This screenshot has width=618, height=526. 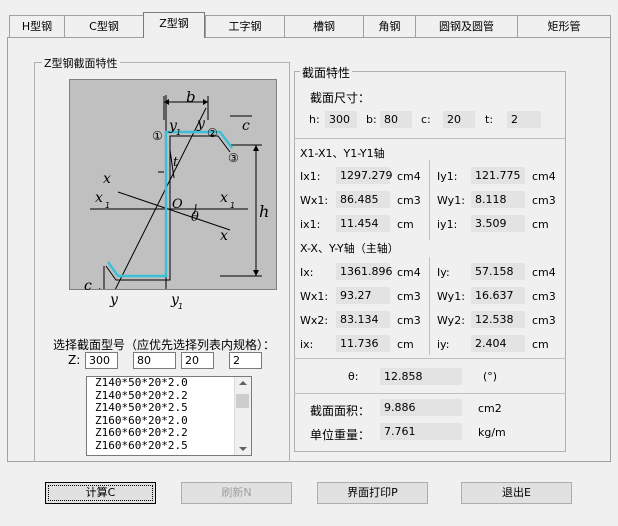 I want to click on list-item: Z140*50*20*2.0, so click(x=169, y=383).